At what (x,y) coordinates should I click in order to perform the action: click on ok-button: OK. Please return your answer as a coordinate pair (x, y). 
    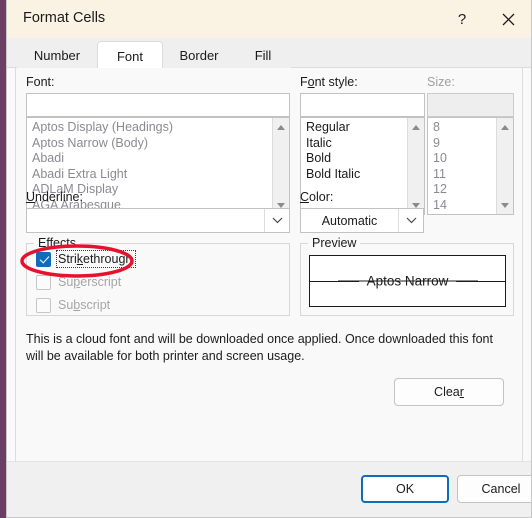
    Looking at the image, I should click on (405, 489).